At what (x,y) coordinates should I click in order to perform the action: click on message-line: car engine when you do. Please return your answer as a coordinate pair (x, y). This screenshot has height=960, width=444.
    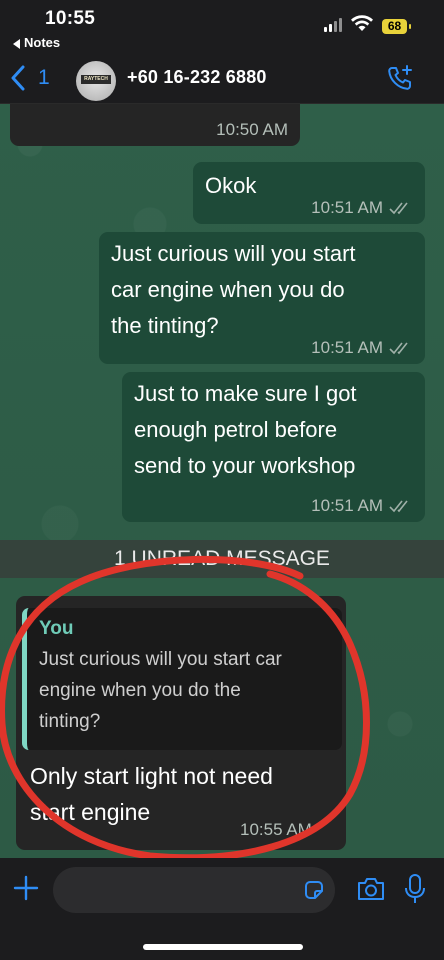
    Looking at the image, I should click on (228, 289).